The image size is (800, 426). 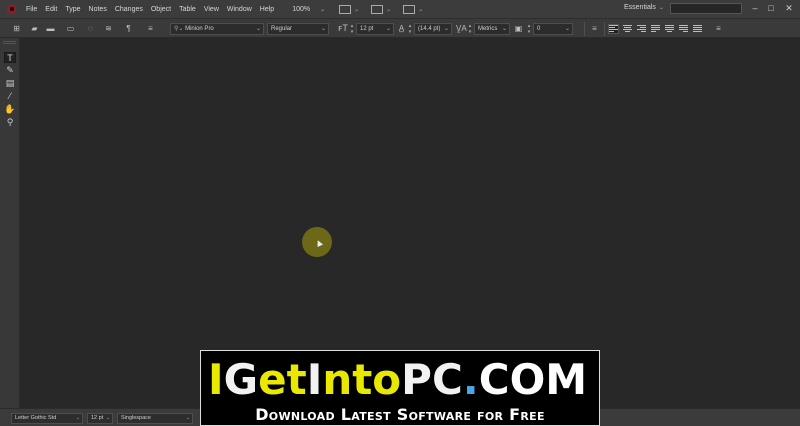 What do you see at coordinates (343, 28) in the screenshot?
I see `font-size-icon: ꜰT` at bounding box center [343, 28].